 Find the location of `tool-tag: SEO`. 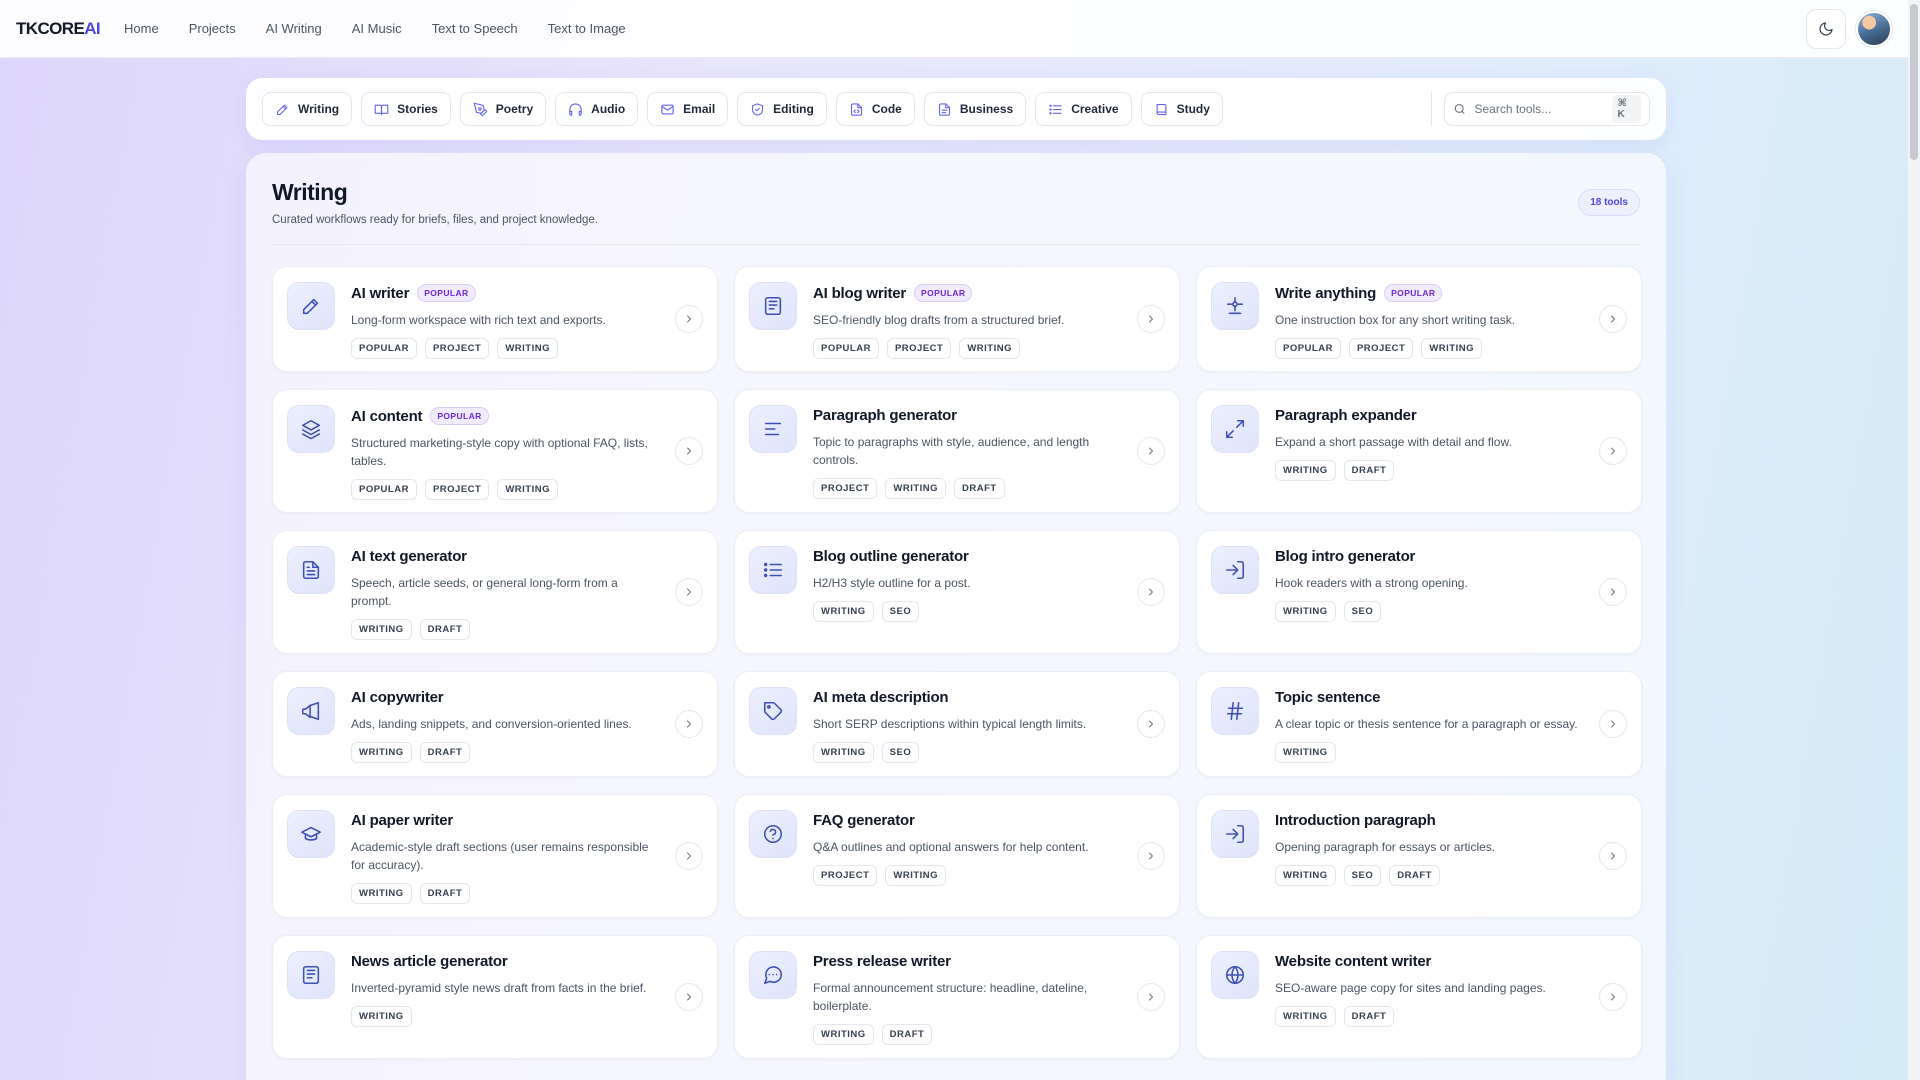

tool-tag: SEO is located at coordinates (900, 611).